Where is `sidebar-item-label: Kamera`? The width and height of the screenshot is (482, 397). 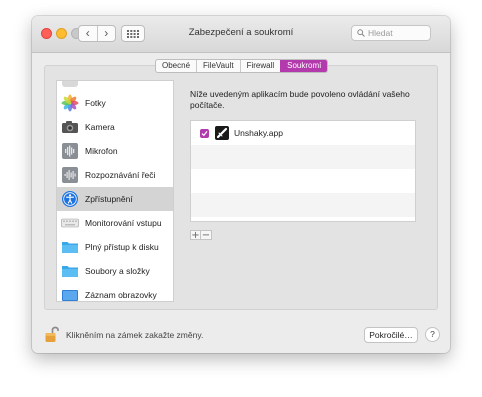
sidebar-item-label: Kamera is located at coordinates (100, 127).